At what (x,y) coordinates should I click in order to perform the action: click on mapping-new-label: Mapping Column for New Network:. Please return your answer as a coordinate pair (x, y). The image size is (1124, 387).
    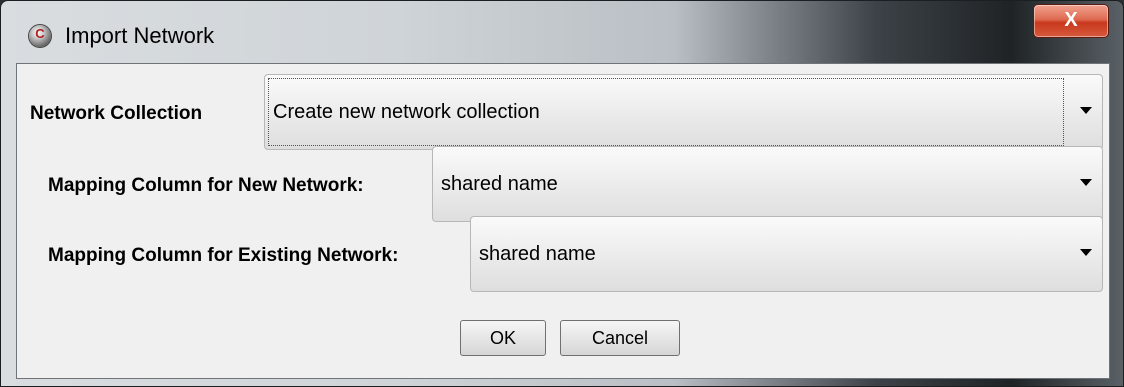
    Looking at the image, I should click on (206, 185).